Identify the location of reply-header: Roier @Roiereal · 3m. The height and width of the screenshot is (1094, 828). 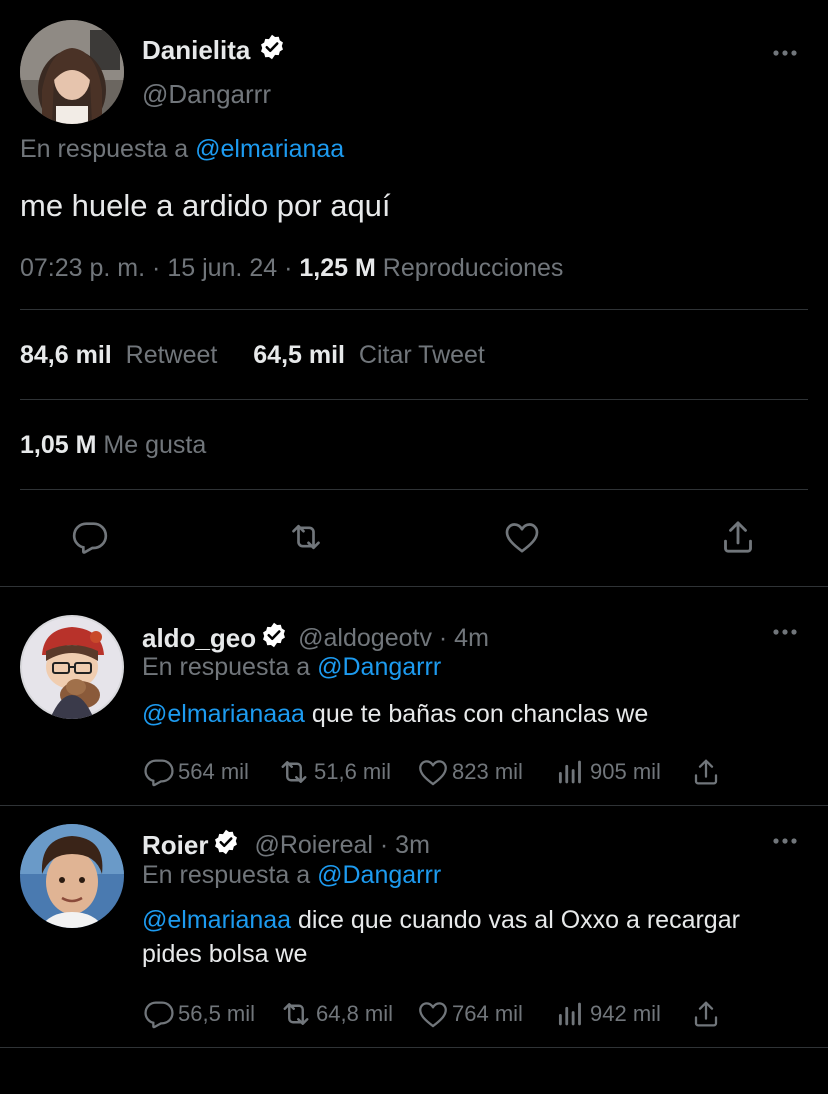
(286, 845).